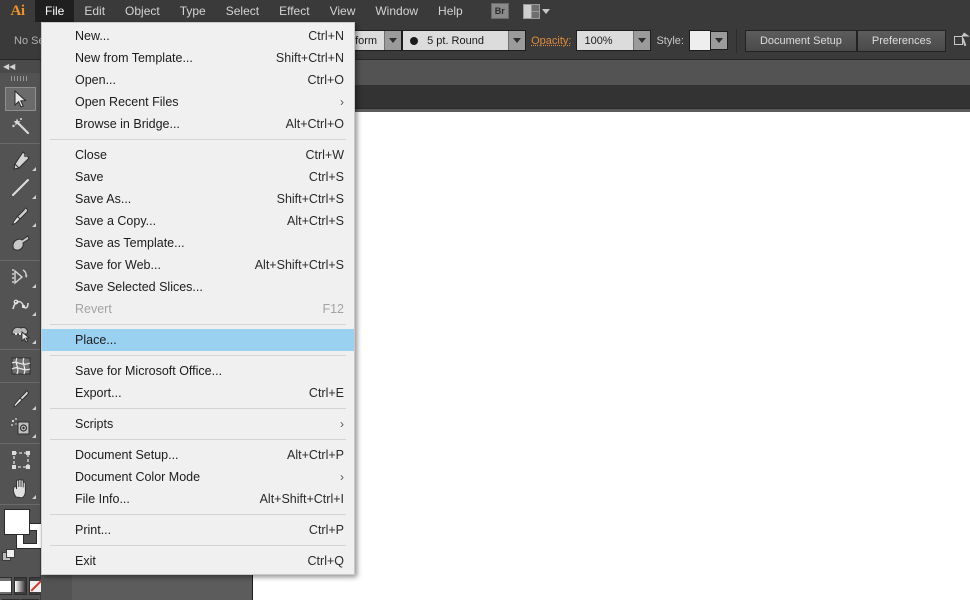 Image resolution: width=970 pixels, height=600 pixels. I want to click on opacity-value: 100%, so click(605, 41).